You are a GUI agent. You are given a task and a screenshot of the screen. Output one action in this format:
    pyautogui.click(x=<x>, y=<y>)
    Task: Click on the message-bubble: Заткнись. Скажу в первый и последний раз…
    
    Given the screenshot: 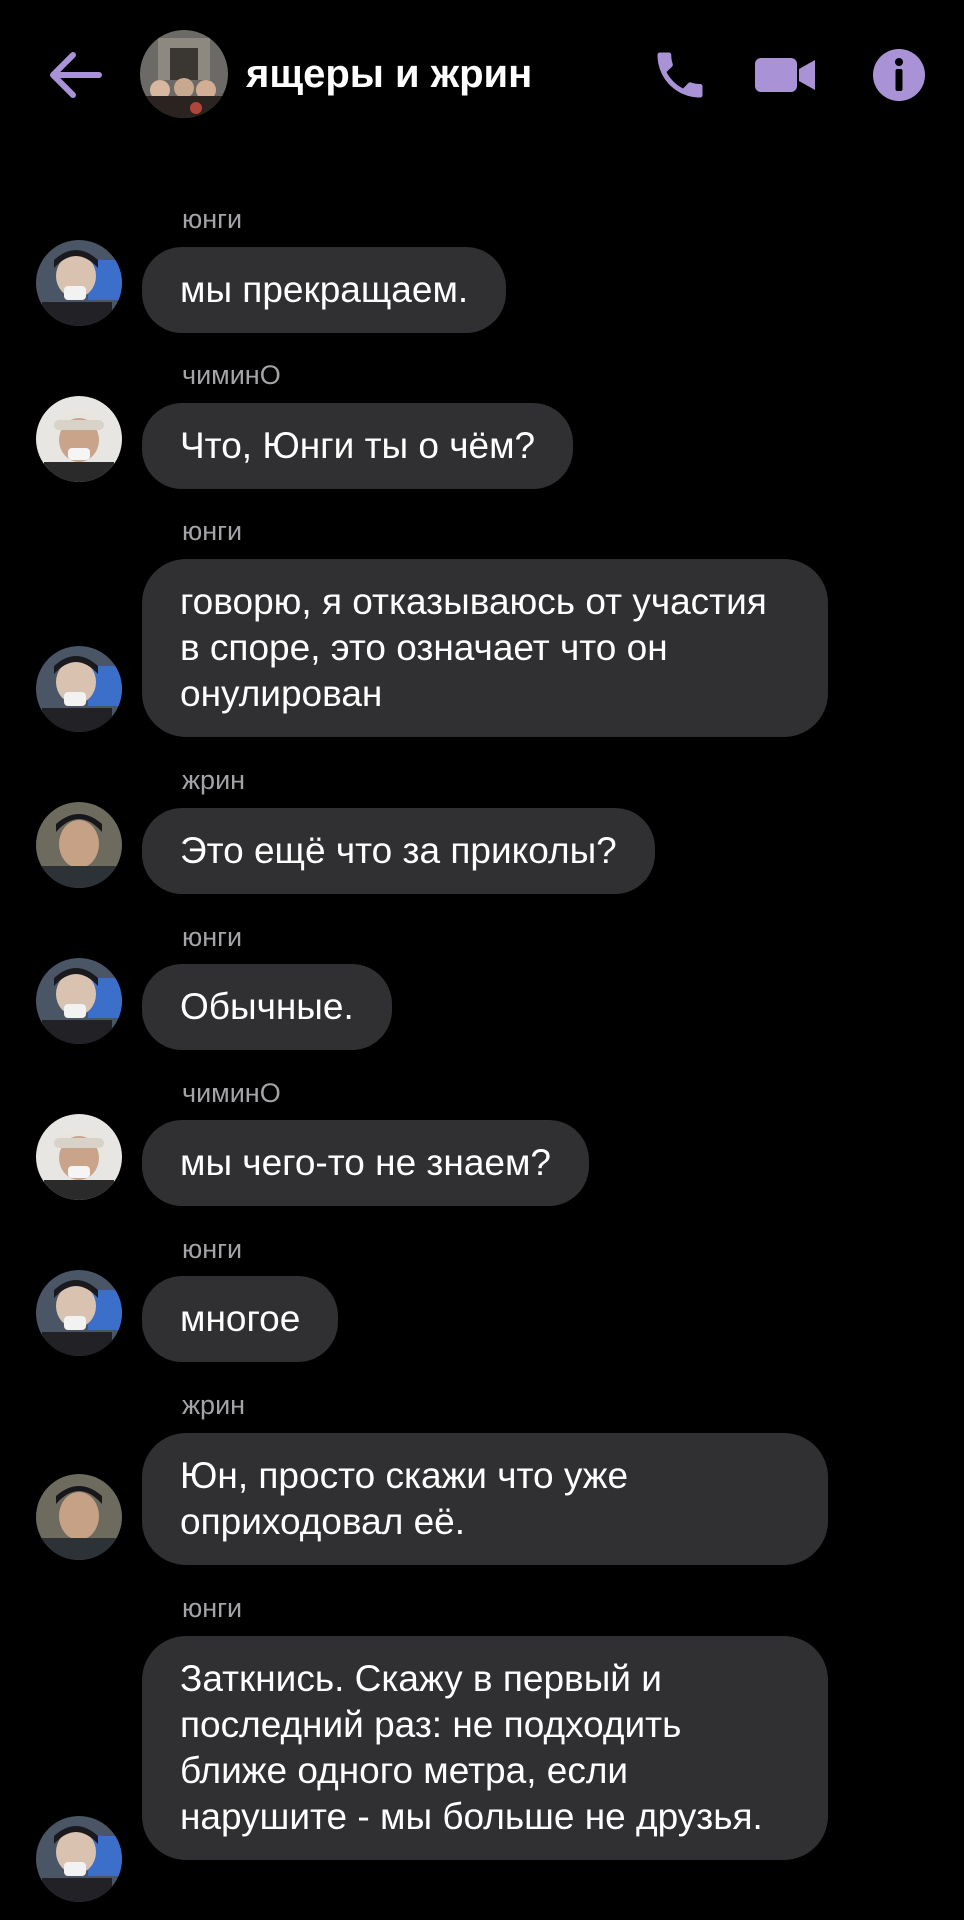 What is the action you would take?
    pyautogui.click(x=485, y=1748)
    